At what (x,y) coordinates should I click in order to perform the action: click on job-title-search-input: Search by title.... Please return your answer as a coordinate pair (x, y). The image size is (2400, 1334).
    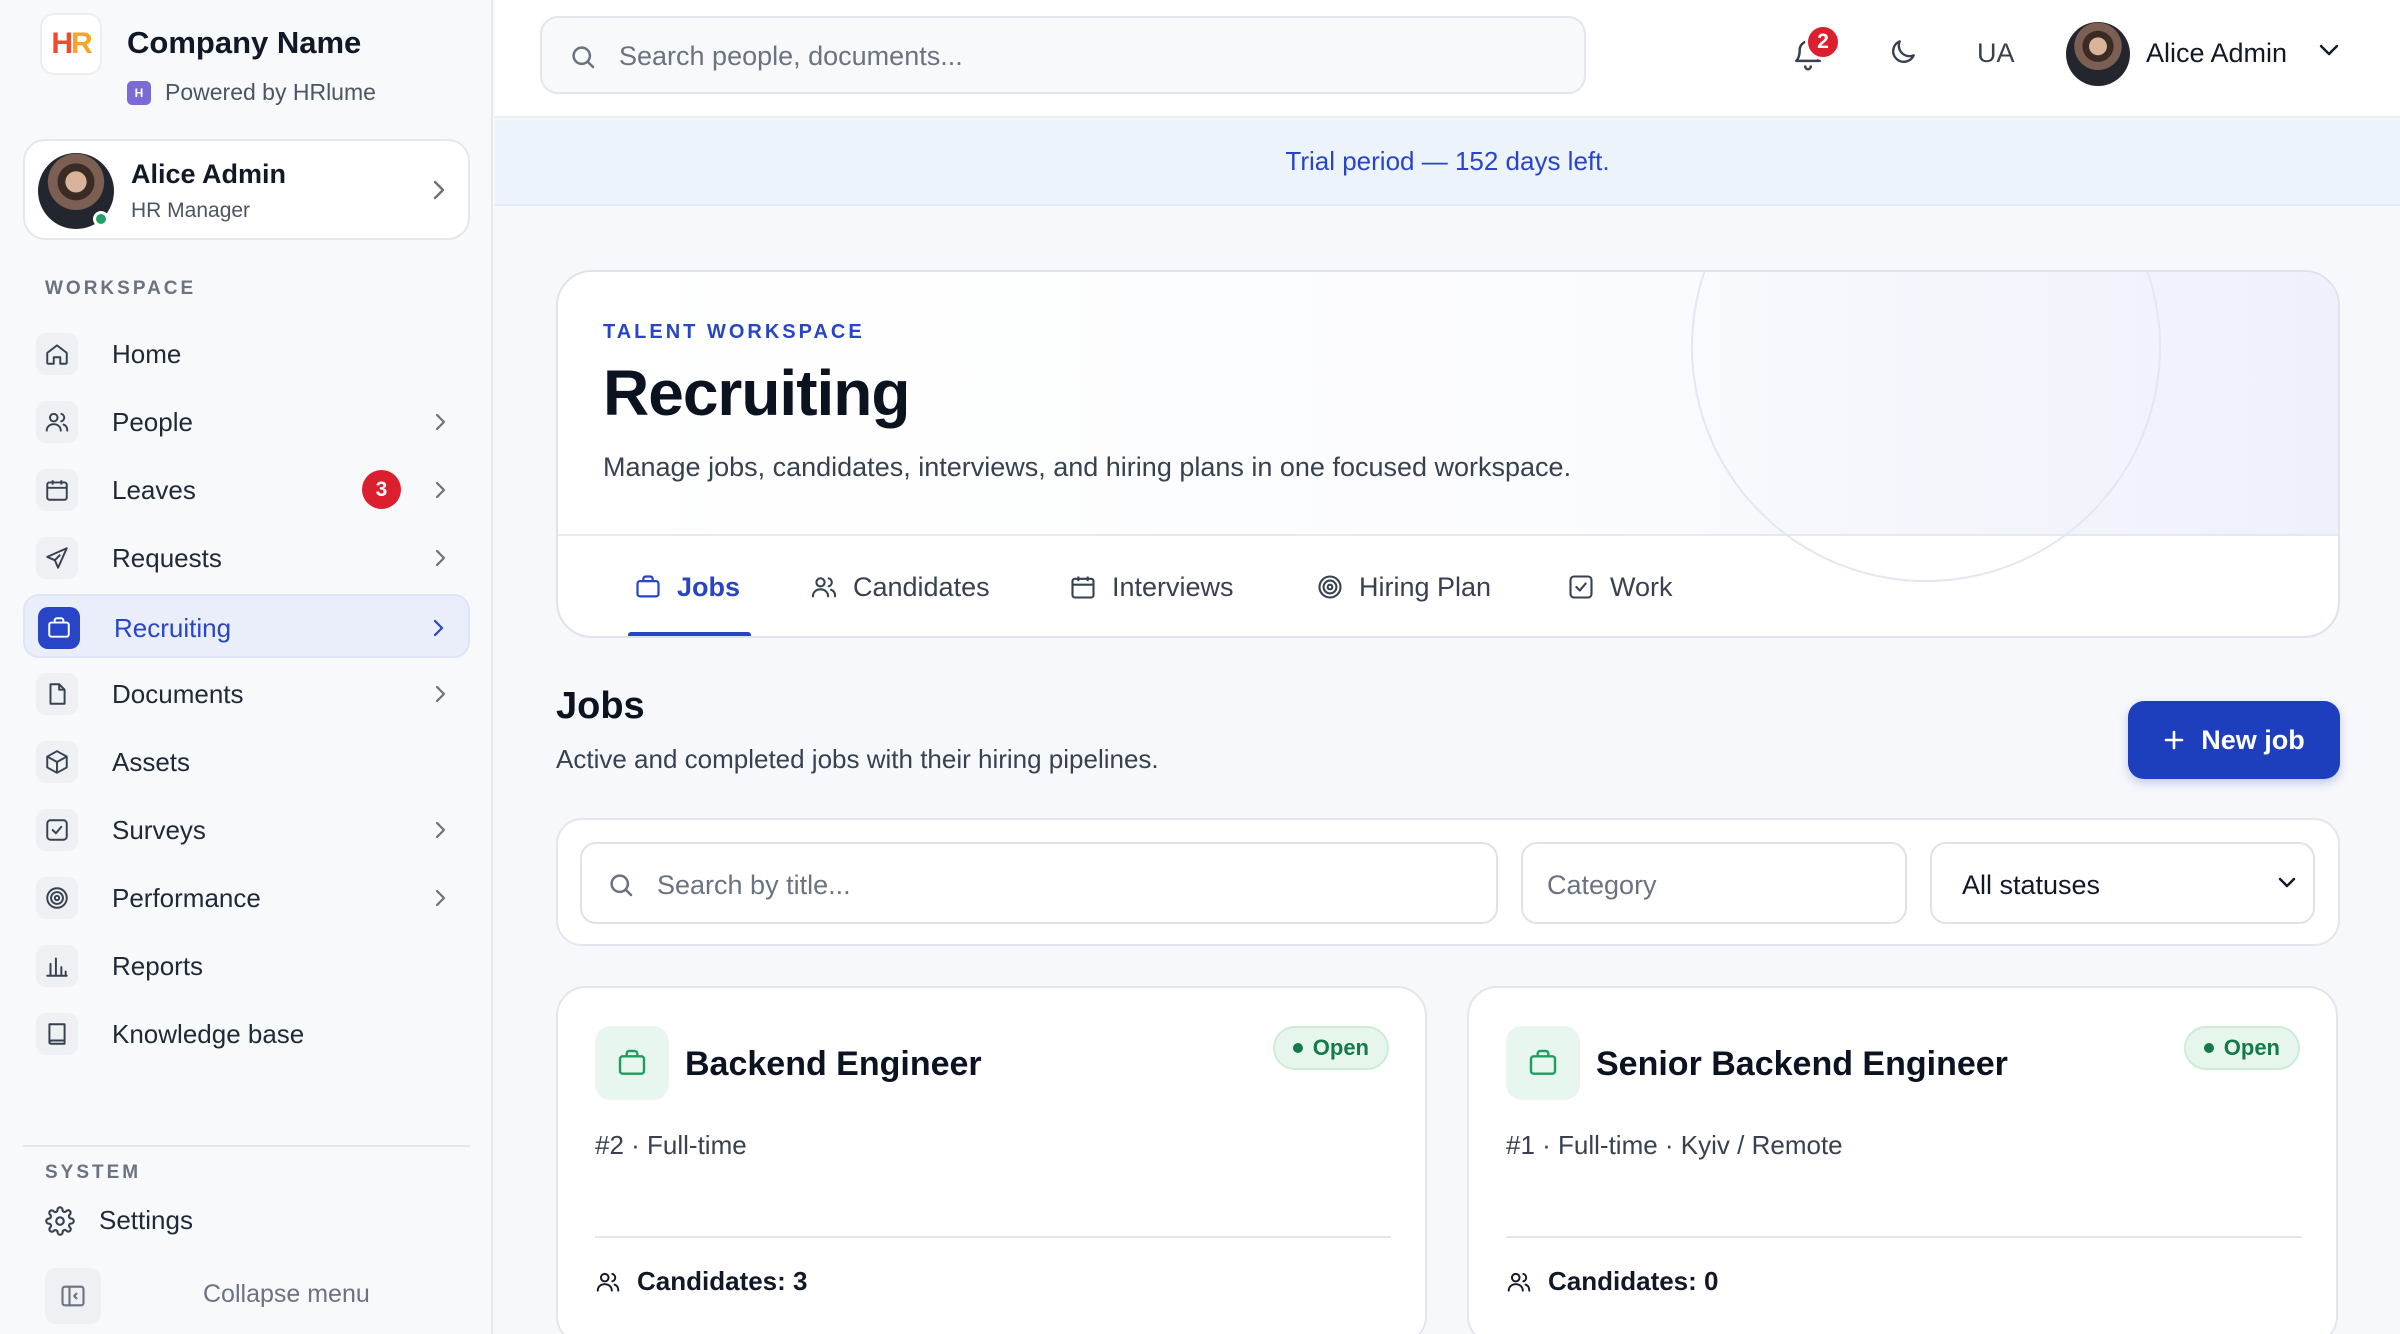
    Looking at the image, I should click on (1039, 883).